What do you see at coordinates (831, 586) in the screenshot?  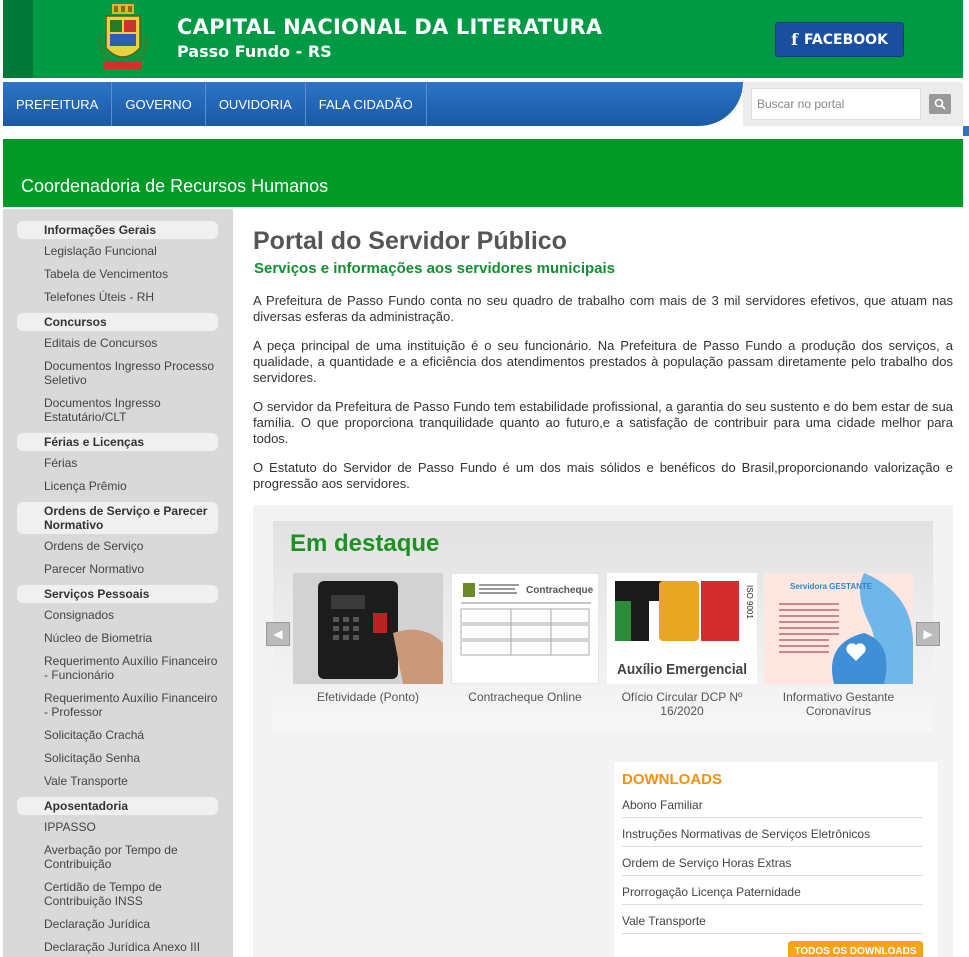 I see `gestante-image-text: Servidora GESTANTE` at bounding box center [831, 586].